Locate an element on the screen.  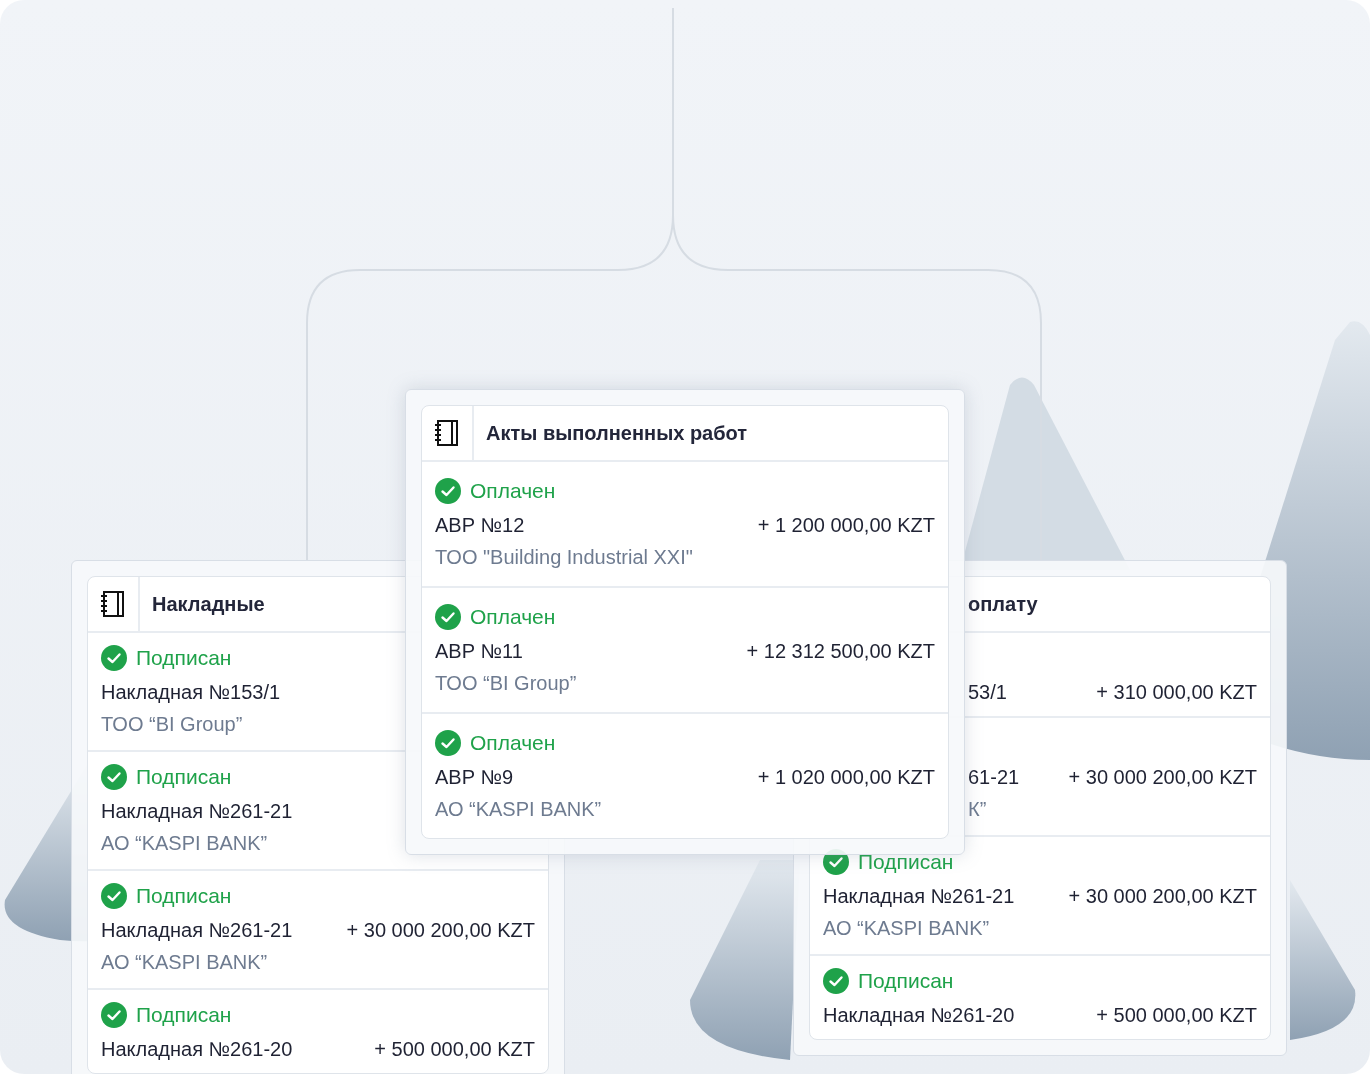
company-name: ТОО "Building Industrial XXI" is located at coordinates (564, 558).